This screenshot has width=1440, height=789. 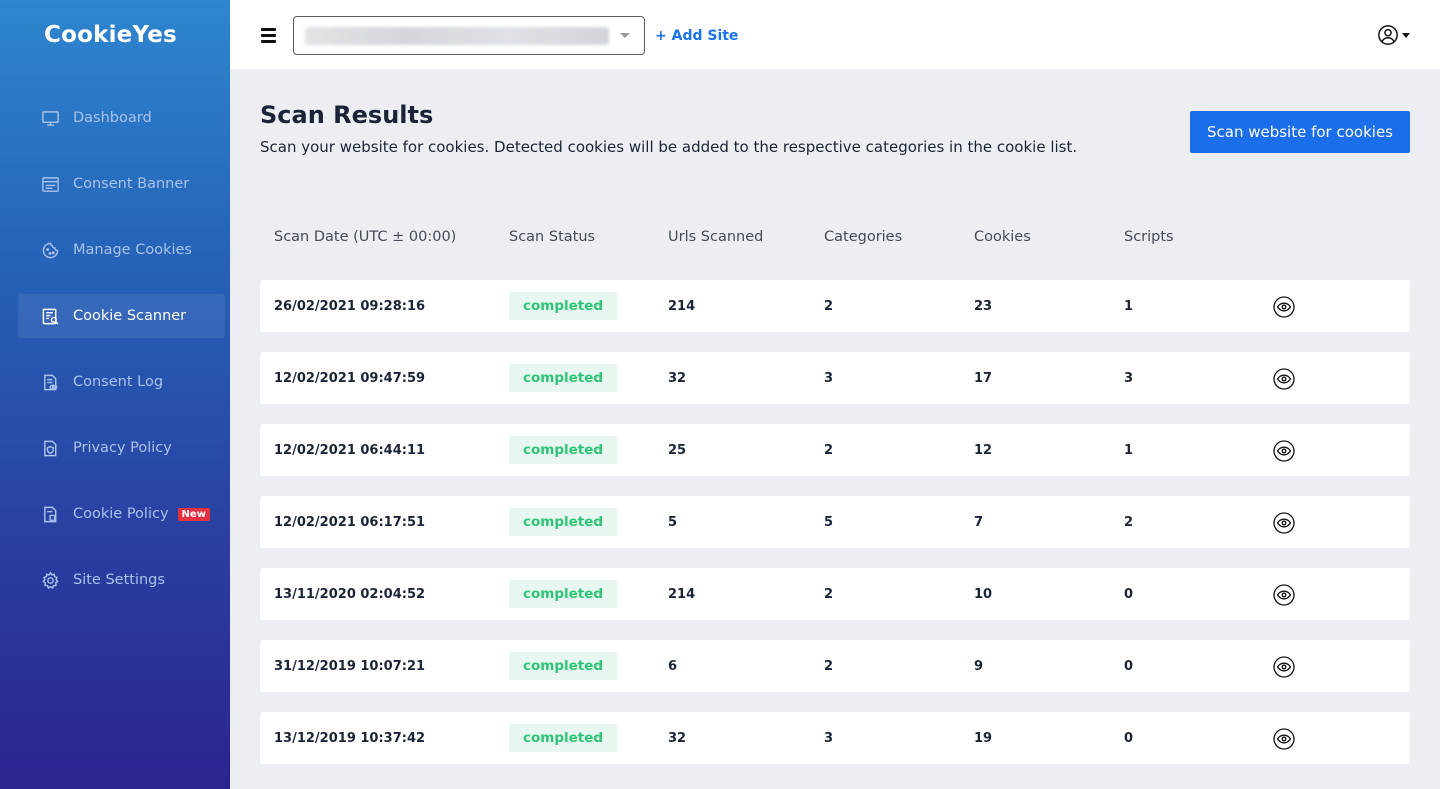 What do you see at coordinates (118, 382) in the screenshot?
I see `sidebar-item-label: Consent Log` at bounding box center [118, 382].